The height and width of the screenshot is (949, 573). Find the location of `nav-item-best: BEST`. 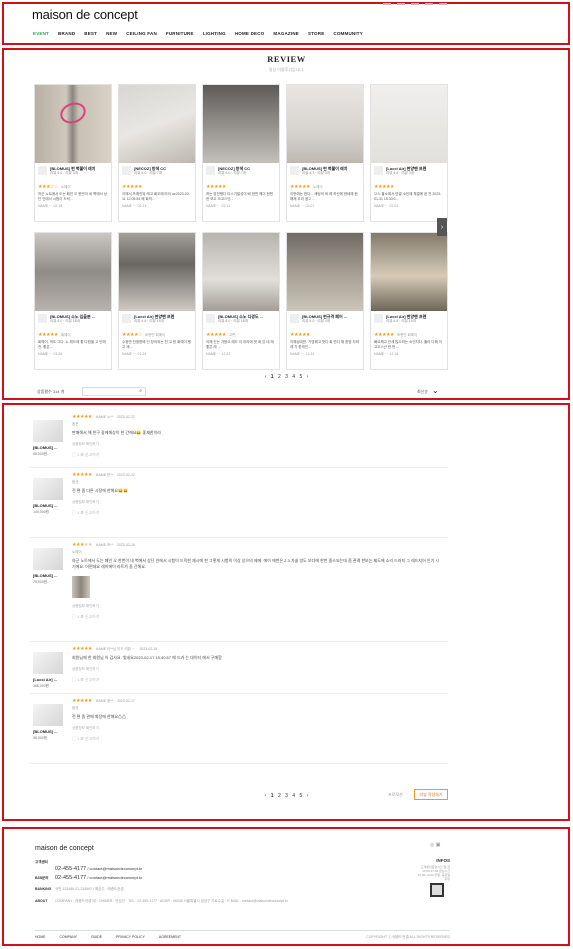

nav-item-best: BEST is located at coordinates (90, 33).